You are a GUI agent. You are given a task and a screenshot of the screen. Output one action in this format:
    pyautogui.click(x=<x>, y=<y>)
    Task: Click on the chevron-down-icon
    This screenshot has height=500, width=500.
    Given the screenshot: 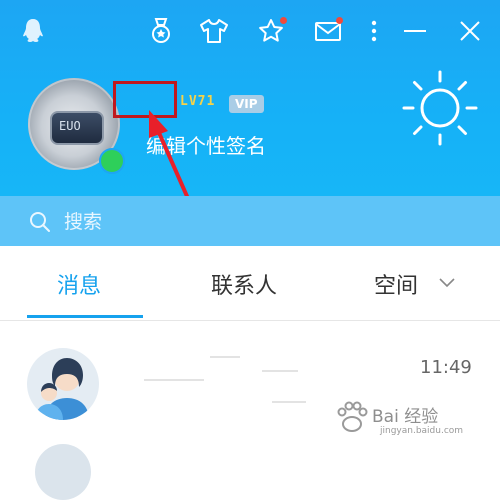 What is the action you would take?
    pyautogui.click(x=447, y=283)
    